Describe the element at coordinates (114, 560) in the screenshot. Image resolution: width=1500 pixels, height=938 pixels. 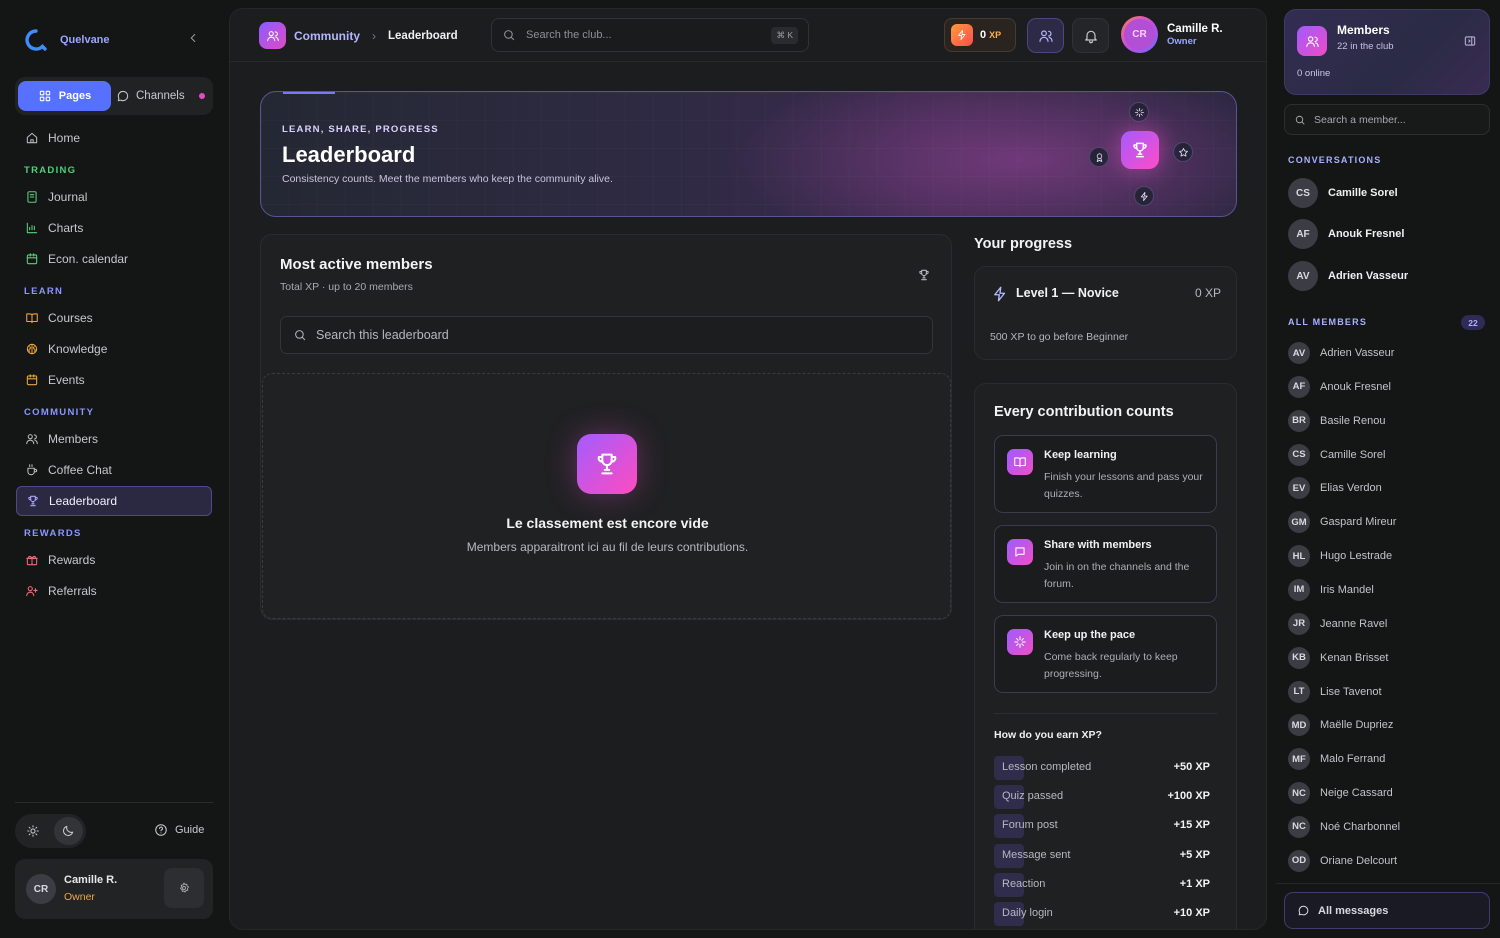
I see `sidebar-item-rewards: Rewards` at that location.